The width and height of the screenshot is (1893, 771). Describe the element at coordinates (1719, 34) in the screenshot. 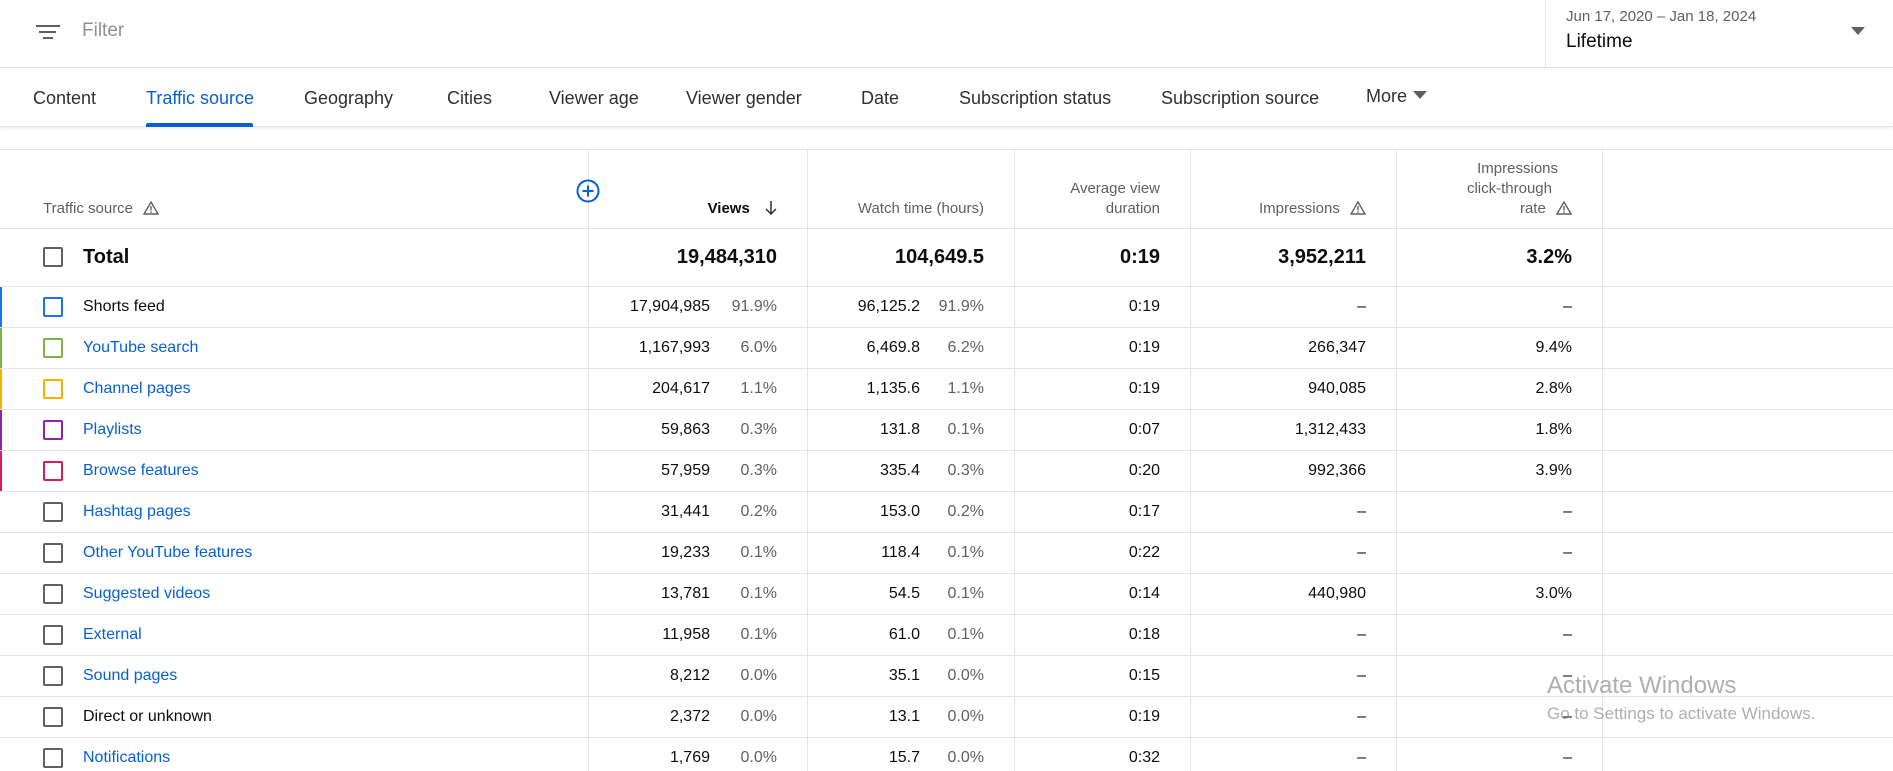

I see `date-range-selector: Jun 17, 2020 – Jan 18, 2024 Lifetime` at that location.